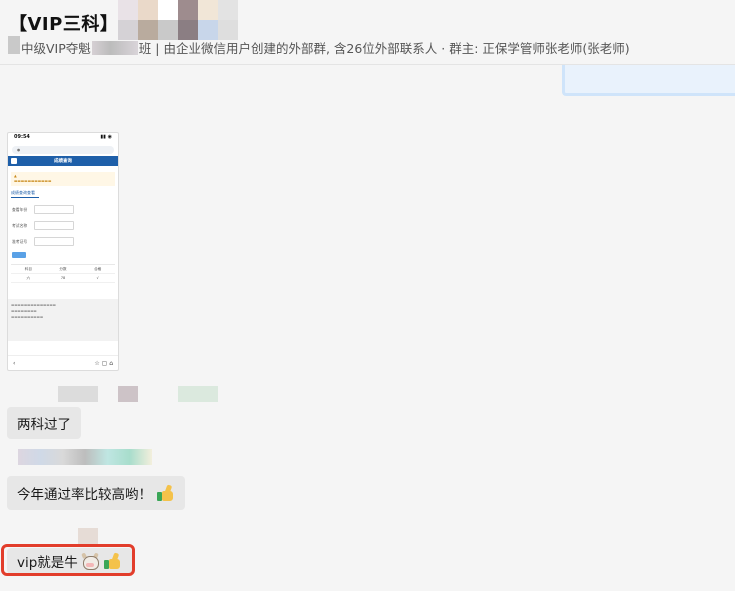  Describe the element at coordinates (19, 255) in the screenshot. I see `phone-query-button` at that location.